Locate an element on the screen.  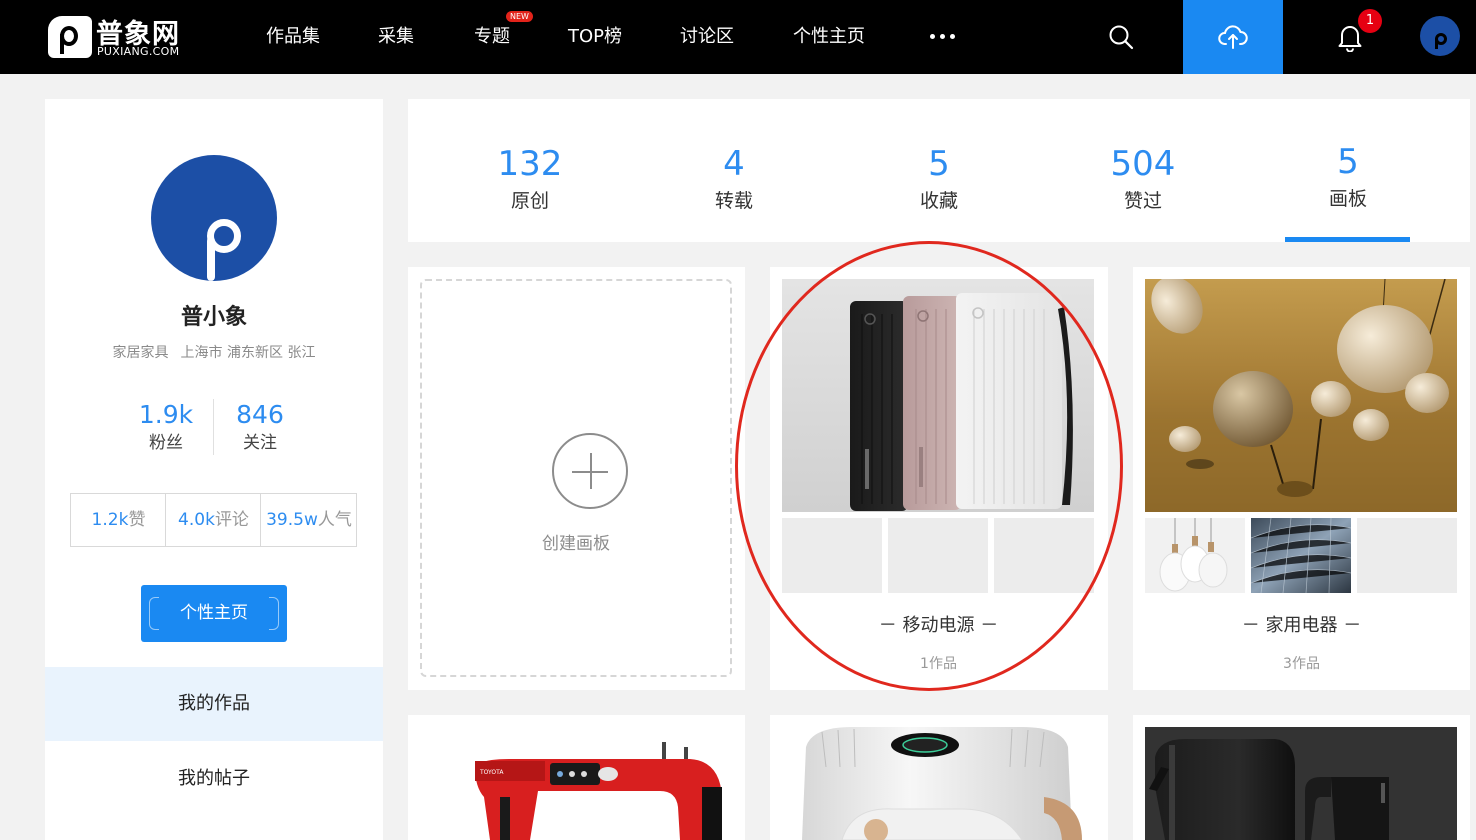
air-fryer-image is located at coordinates (938, 783).